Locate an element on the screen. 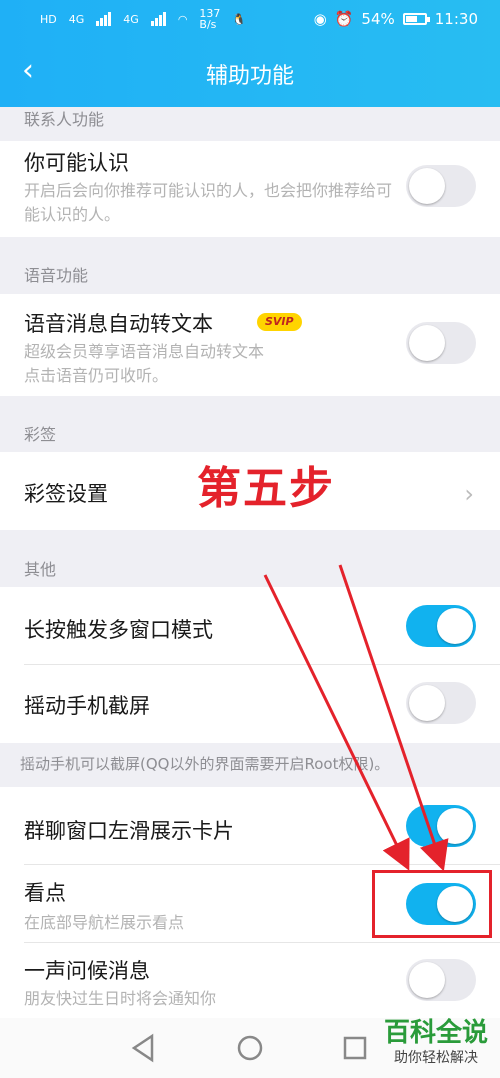  greeting-toggle is located at coordinates (441, 980).